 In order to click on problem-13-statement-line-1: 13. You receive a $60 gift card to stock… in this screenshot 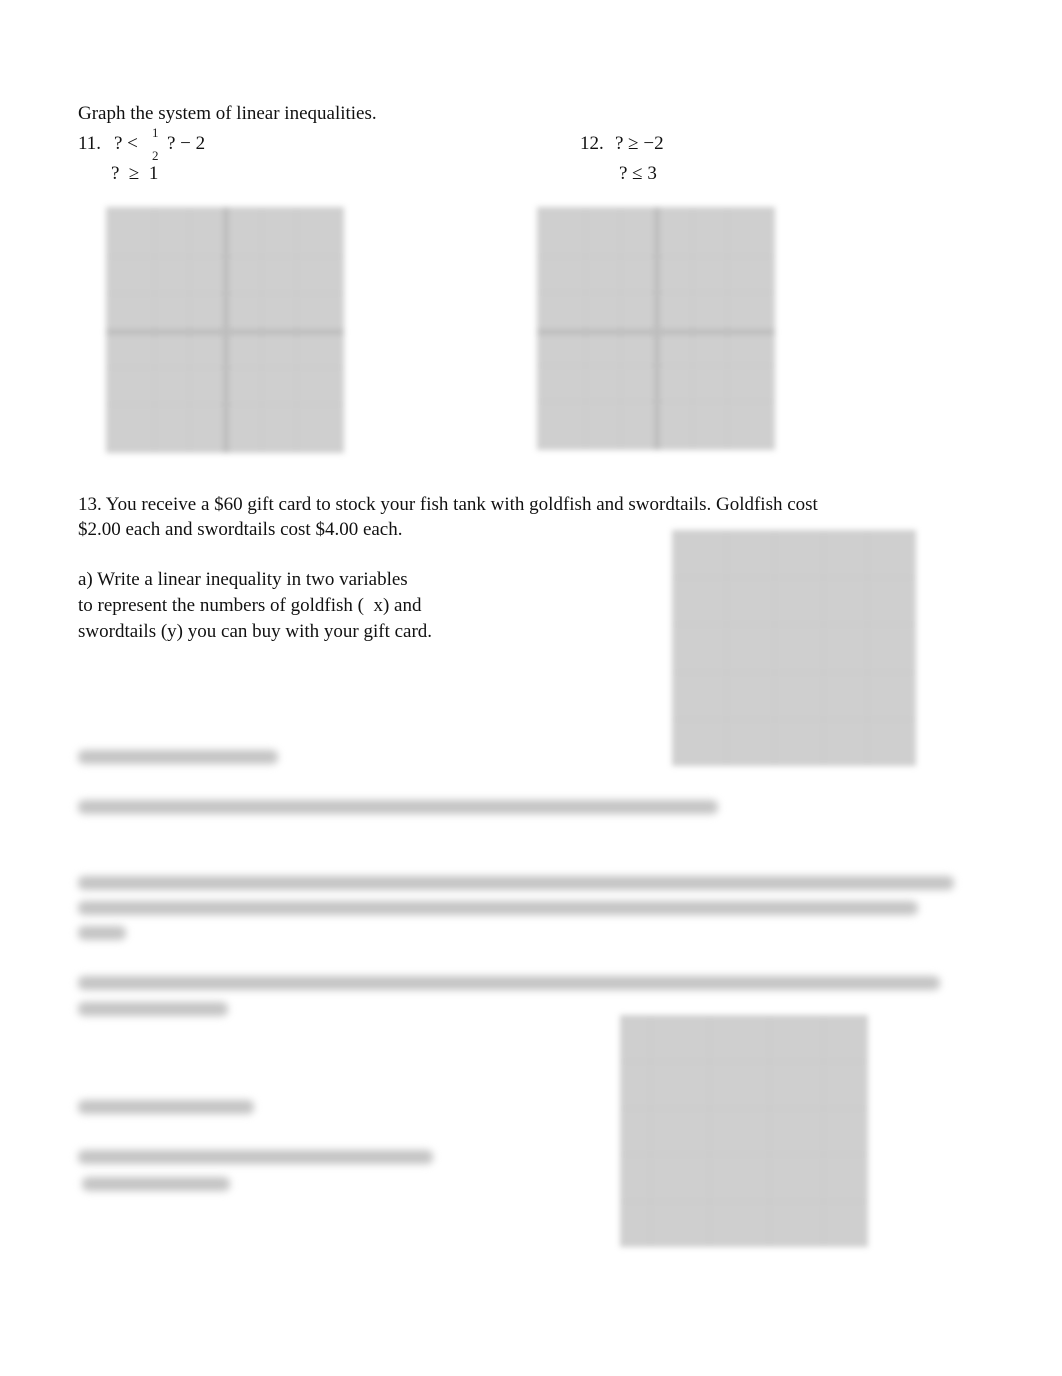, I will do `click(448, 504)`.